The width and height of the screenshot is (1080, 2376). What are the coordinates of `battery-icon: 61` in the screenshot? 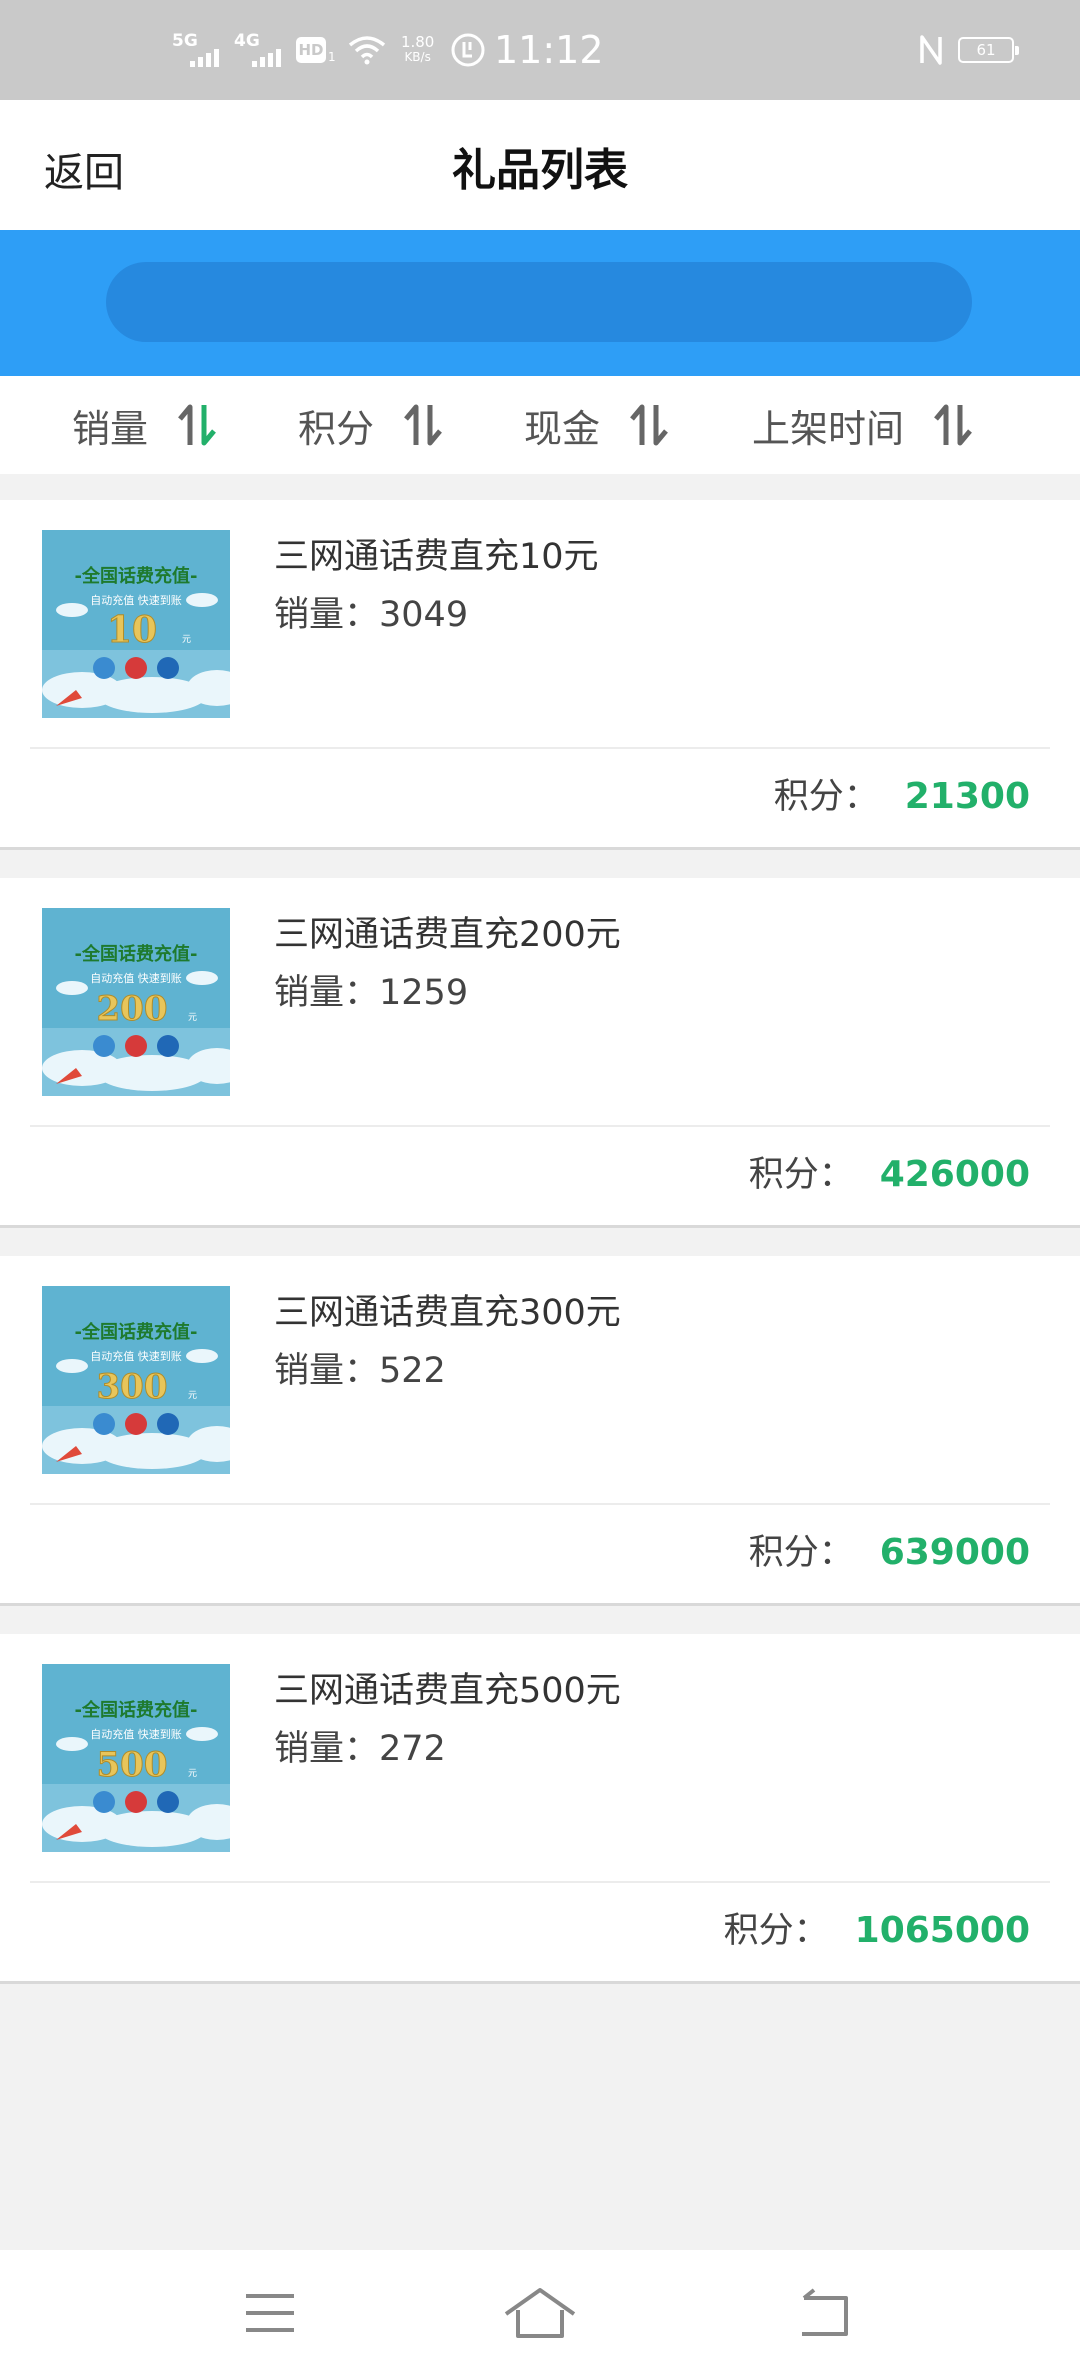 It's located at (988, 50).